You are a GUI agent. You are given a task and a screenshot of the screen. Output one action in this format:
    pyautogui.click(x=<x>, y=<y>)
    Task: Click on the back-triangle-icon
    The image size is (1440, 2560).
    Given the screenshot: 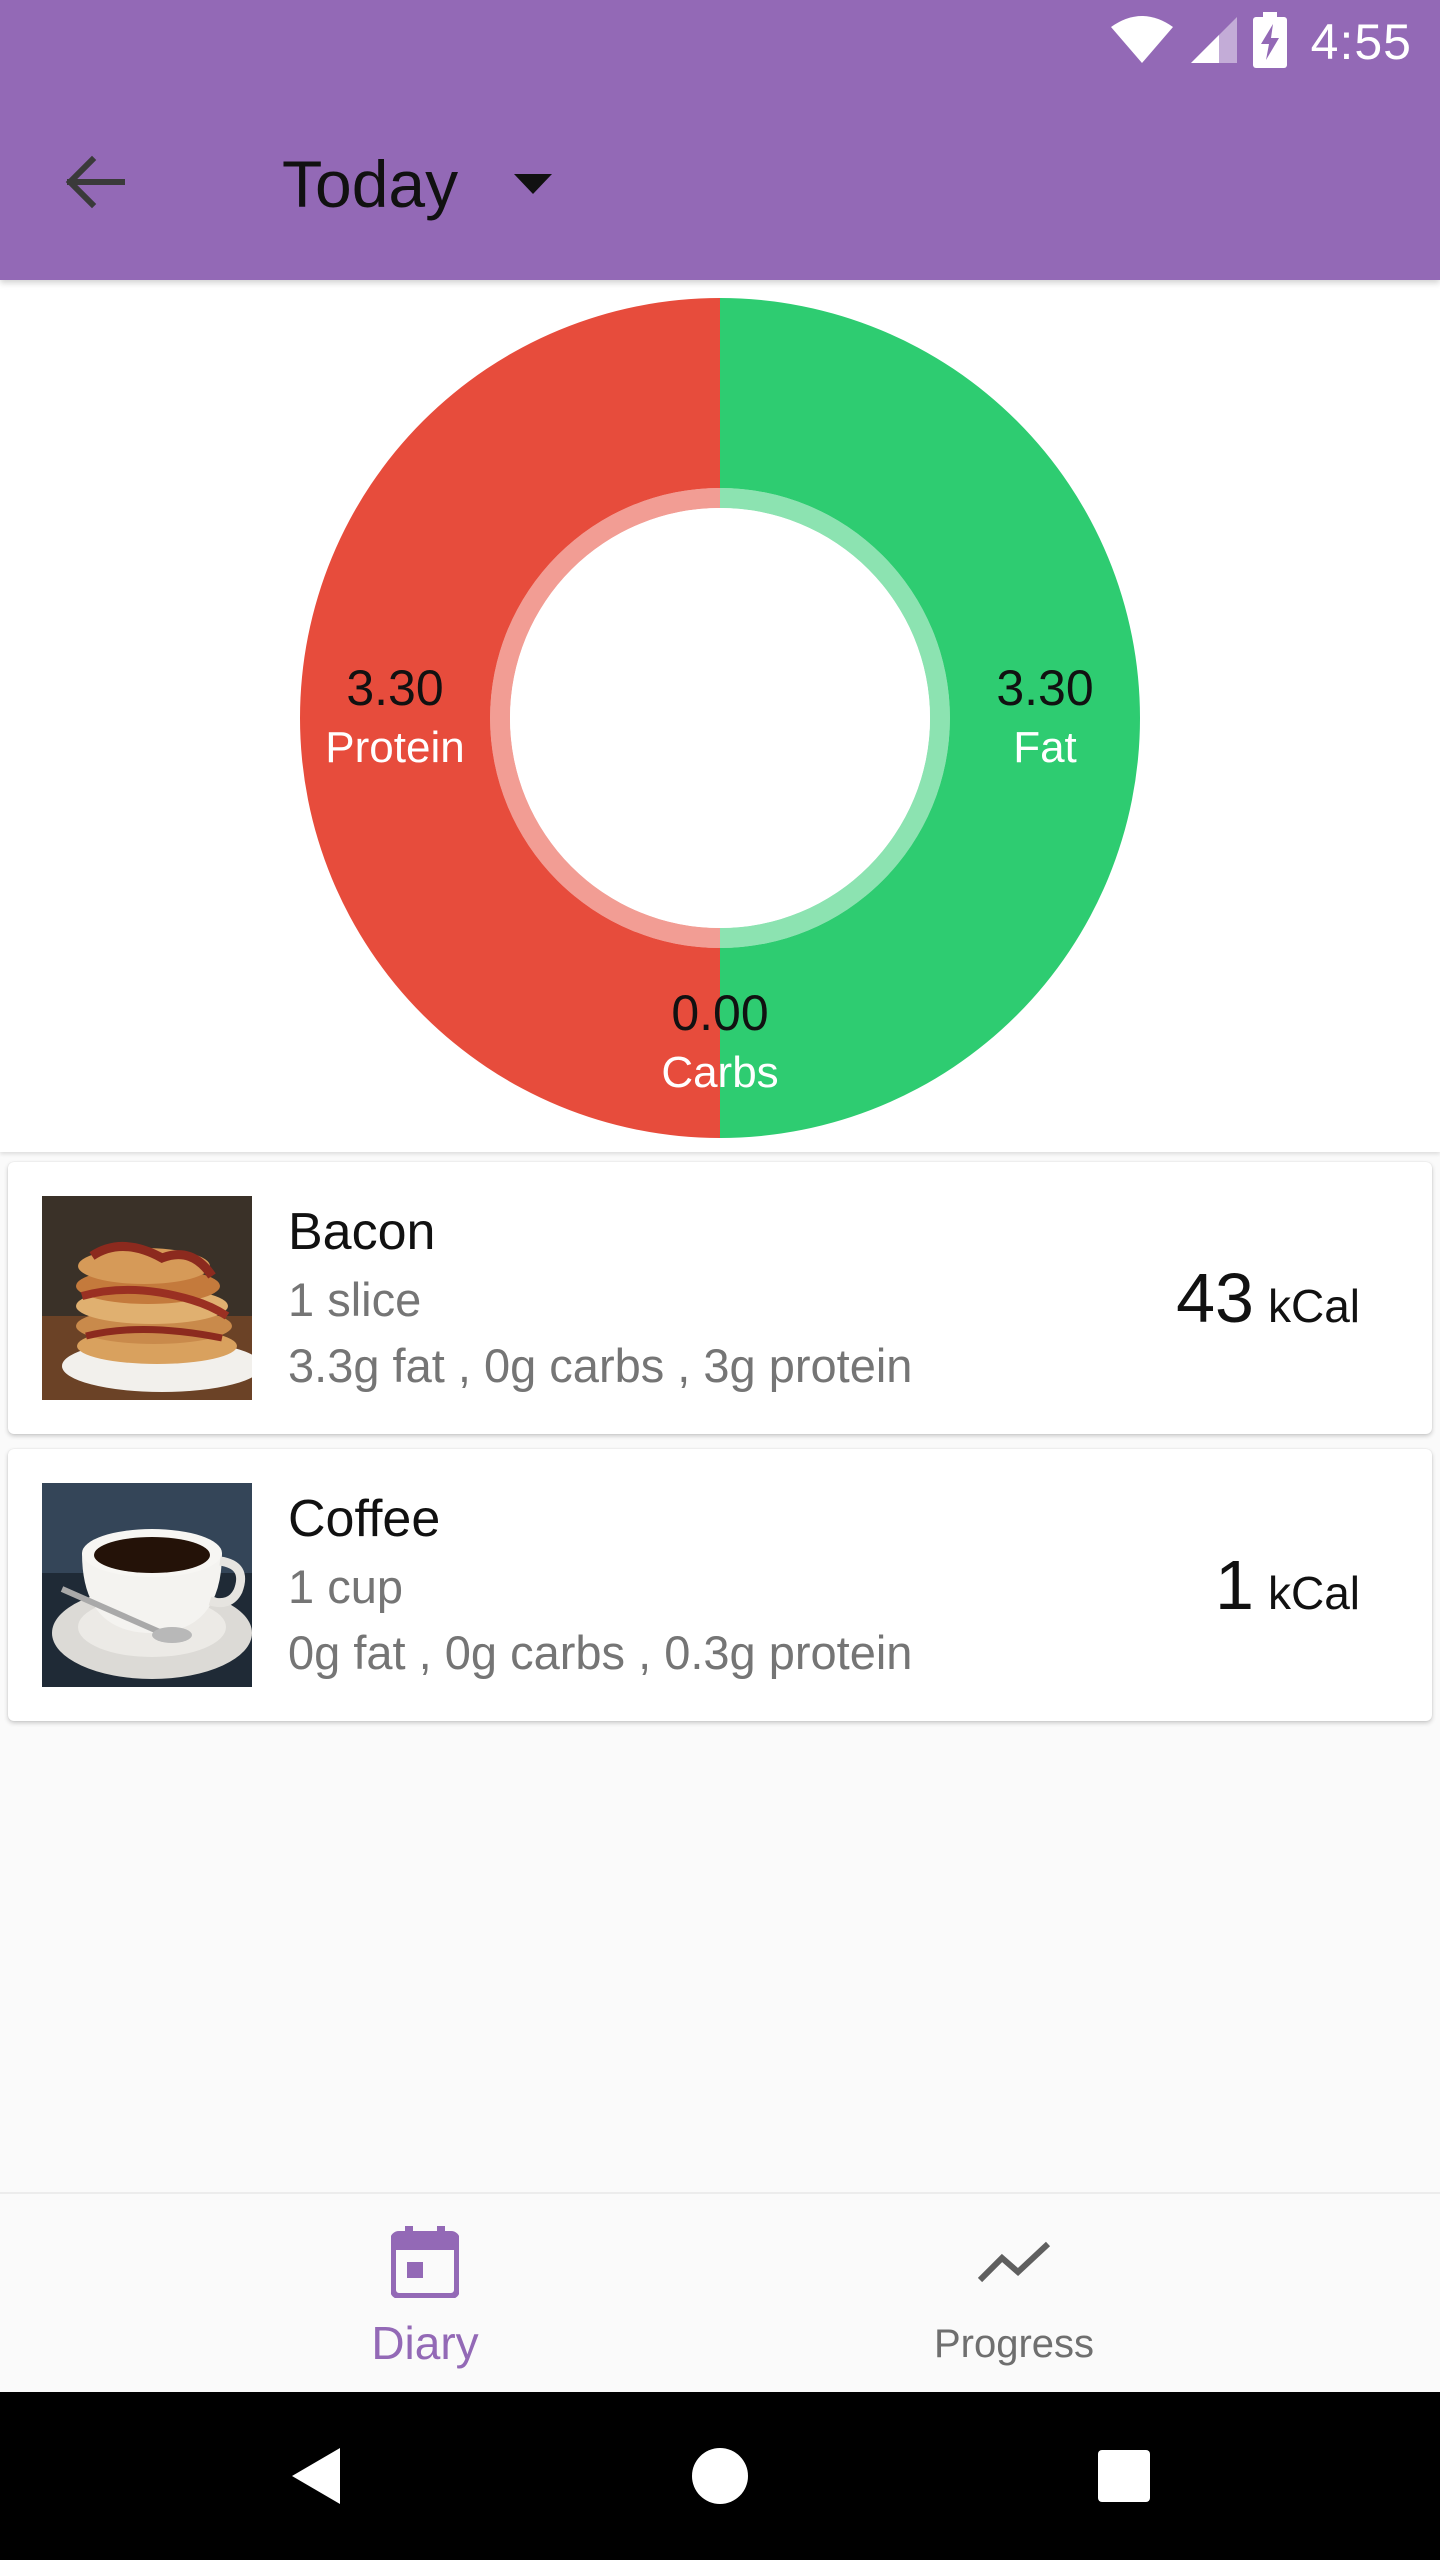 What is the action you would take?
    pyautogui.click(x=316, y=2476)
    